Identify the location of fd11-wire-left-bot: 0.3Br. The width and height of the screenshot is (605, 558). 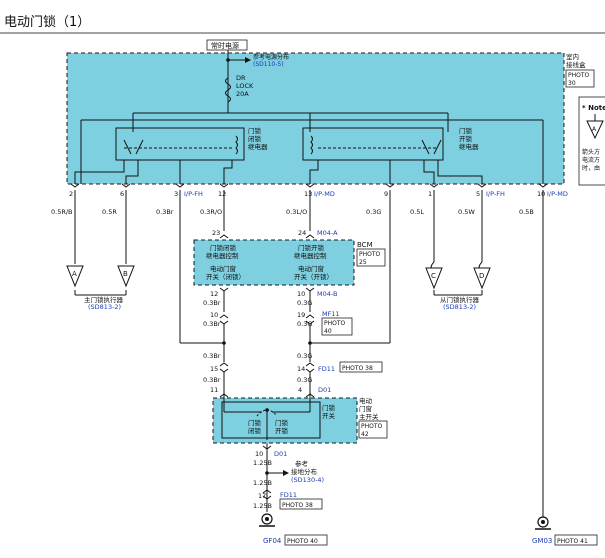
(212, 380).